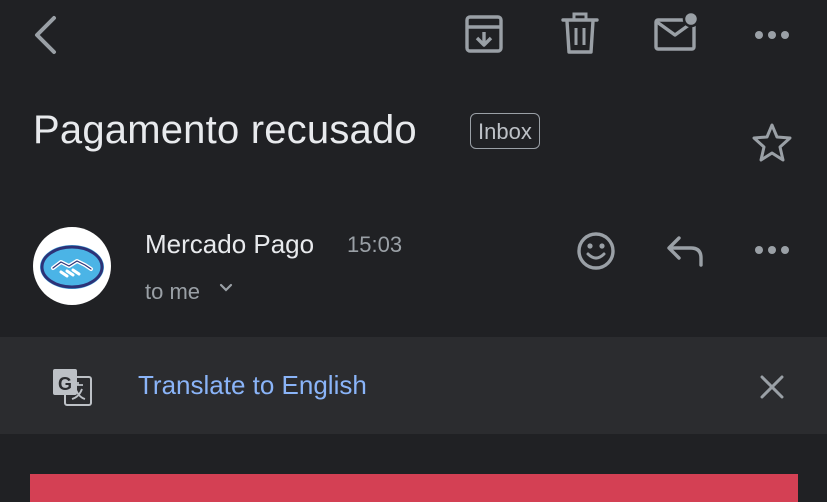 The height and width of the screenshot is (502, 827). I want to click on inbox-label-badge: Inbox, so click(505, 131).